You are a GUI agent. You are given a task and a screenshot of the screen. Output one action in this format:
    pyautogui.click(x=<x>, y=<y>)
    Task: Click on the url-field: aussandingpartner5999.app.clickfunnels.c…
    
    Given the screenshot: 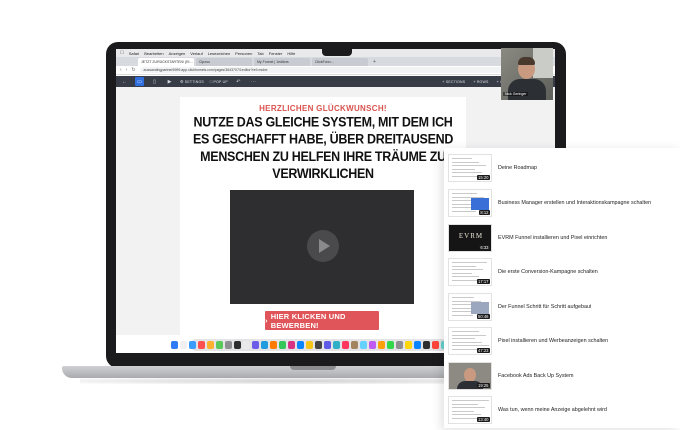 What is the action you would take?
    pyautogui.click(x=345, y=70)
    